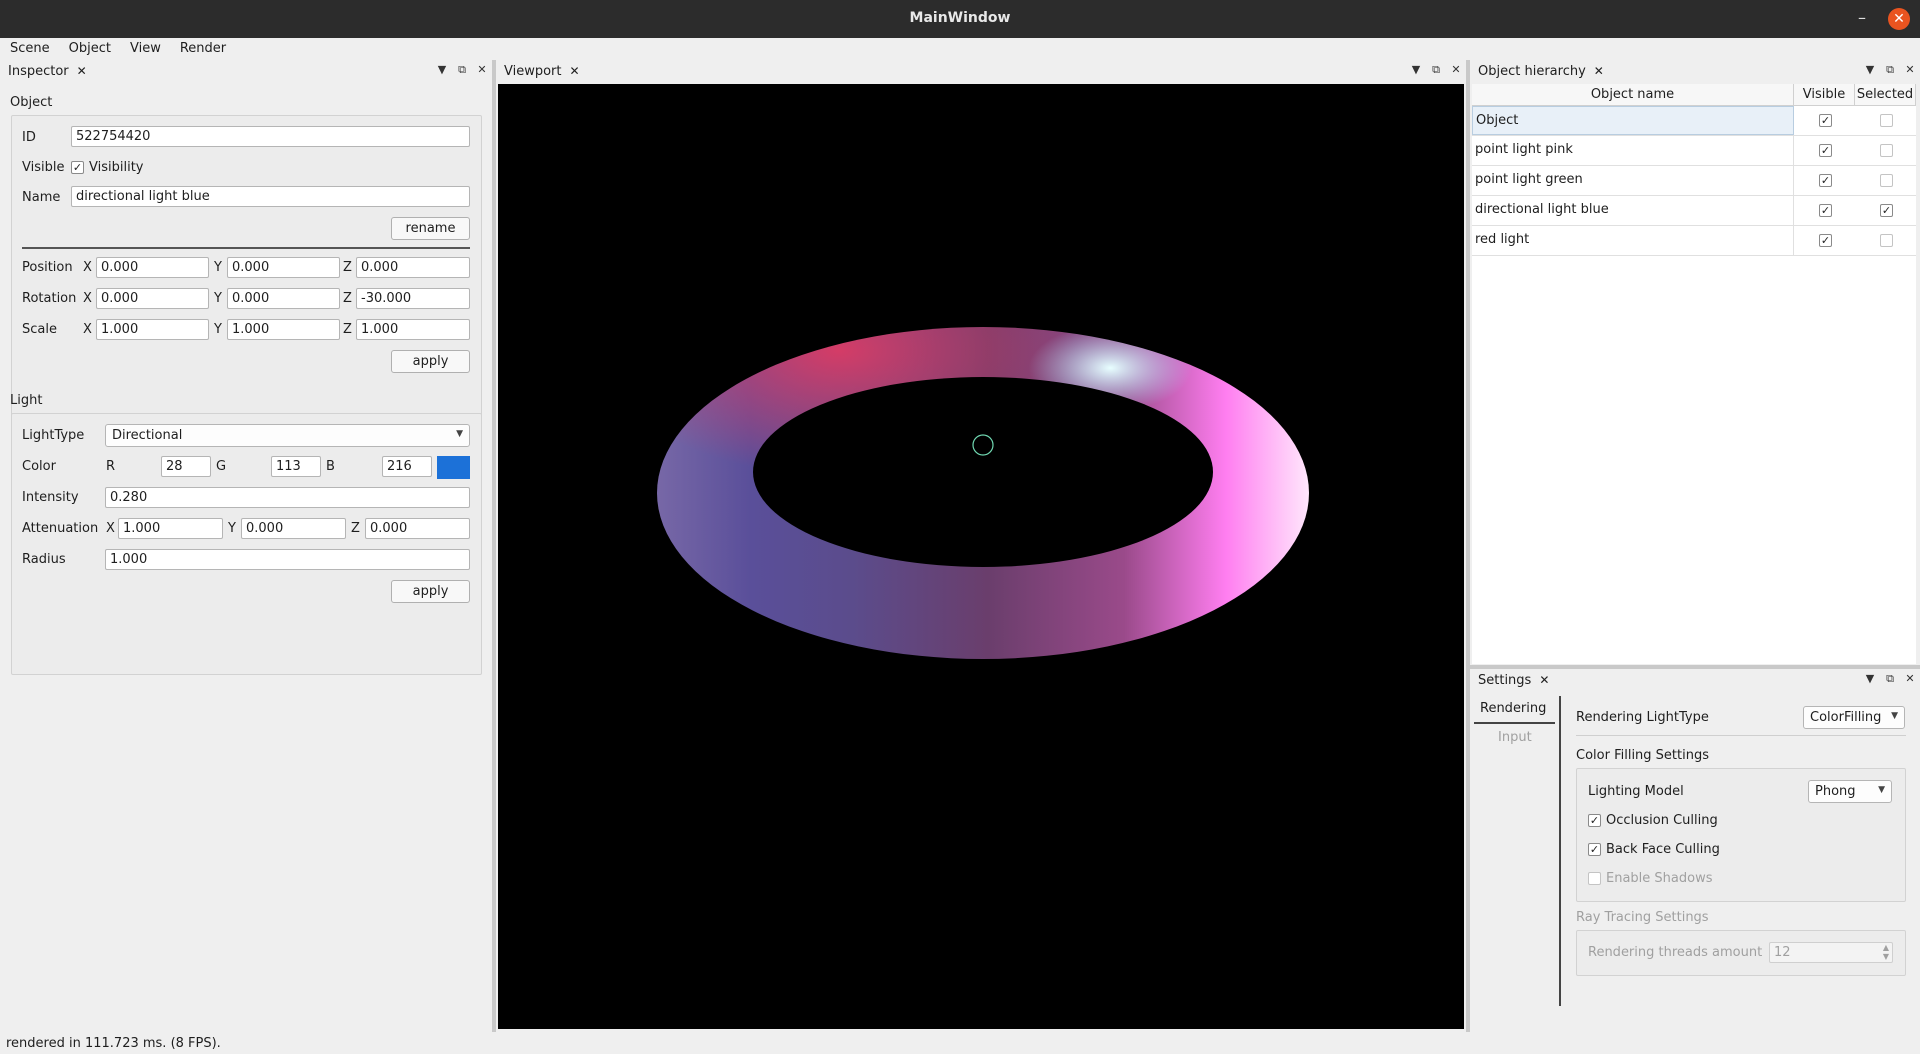 Image resolution: width=1920 pixels, height=1054 pixels. Describe the element at coordinates (287, 435) in the screenshot. I see `lighttype-select: Directional ▼` at that location.